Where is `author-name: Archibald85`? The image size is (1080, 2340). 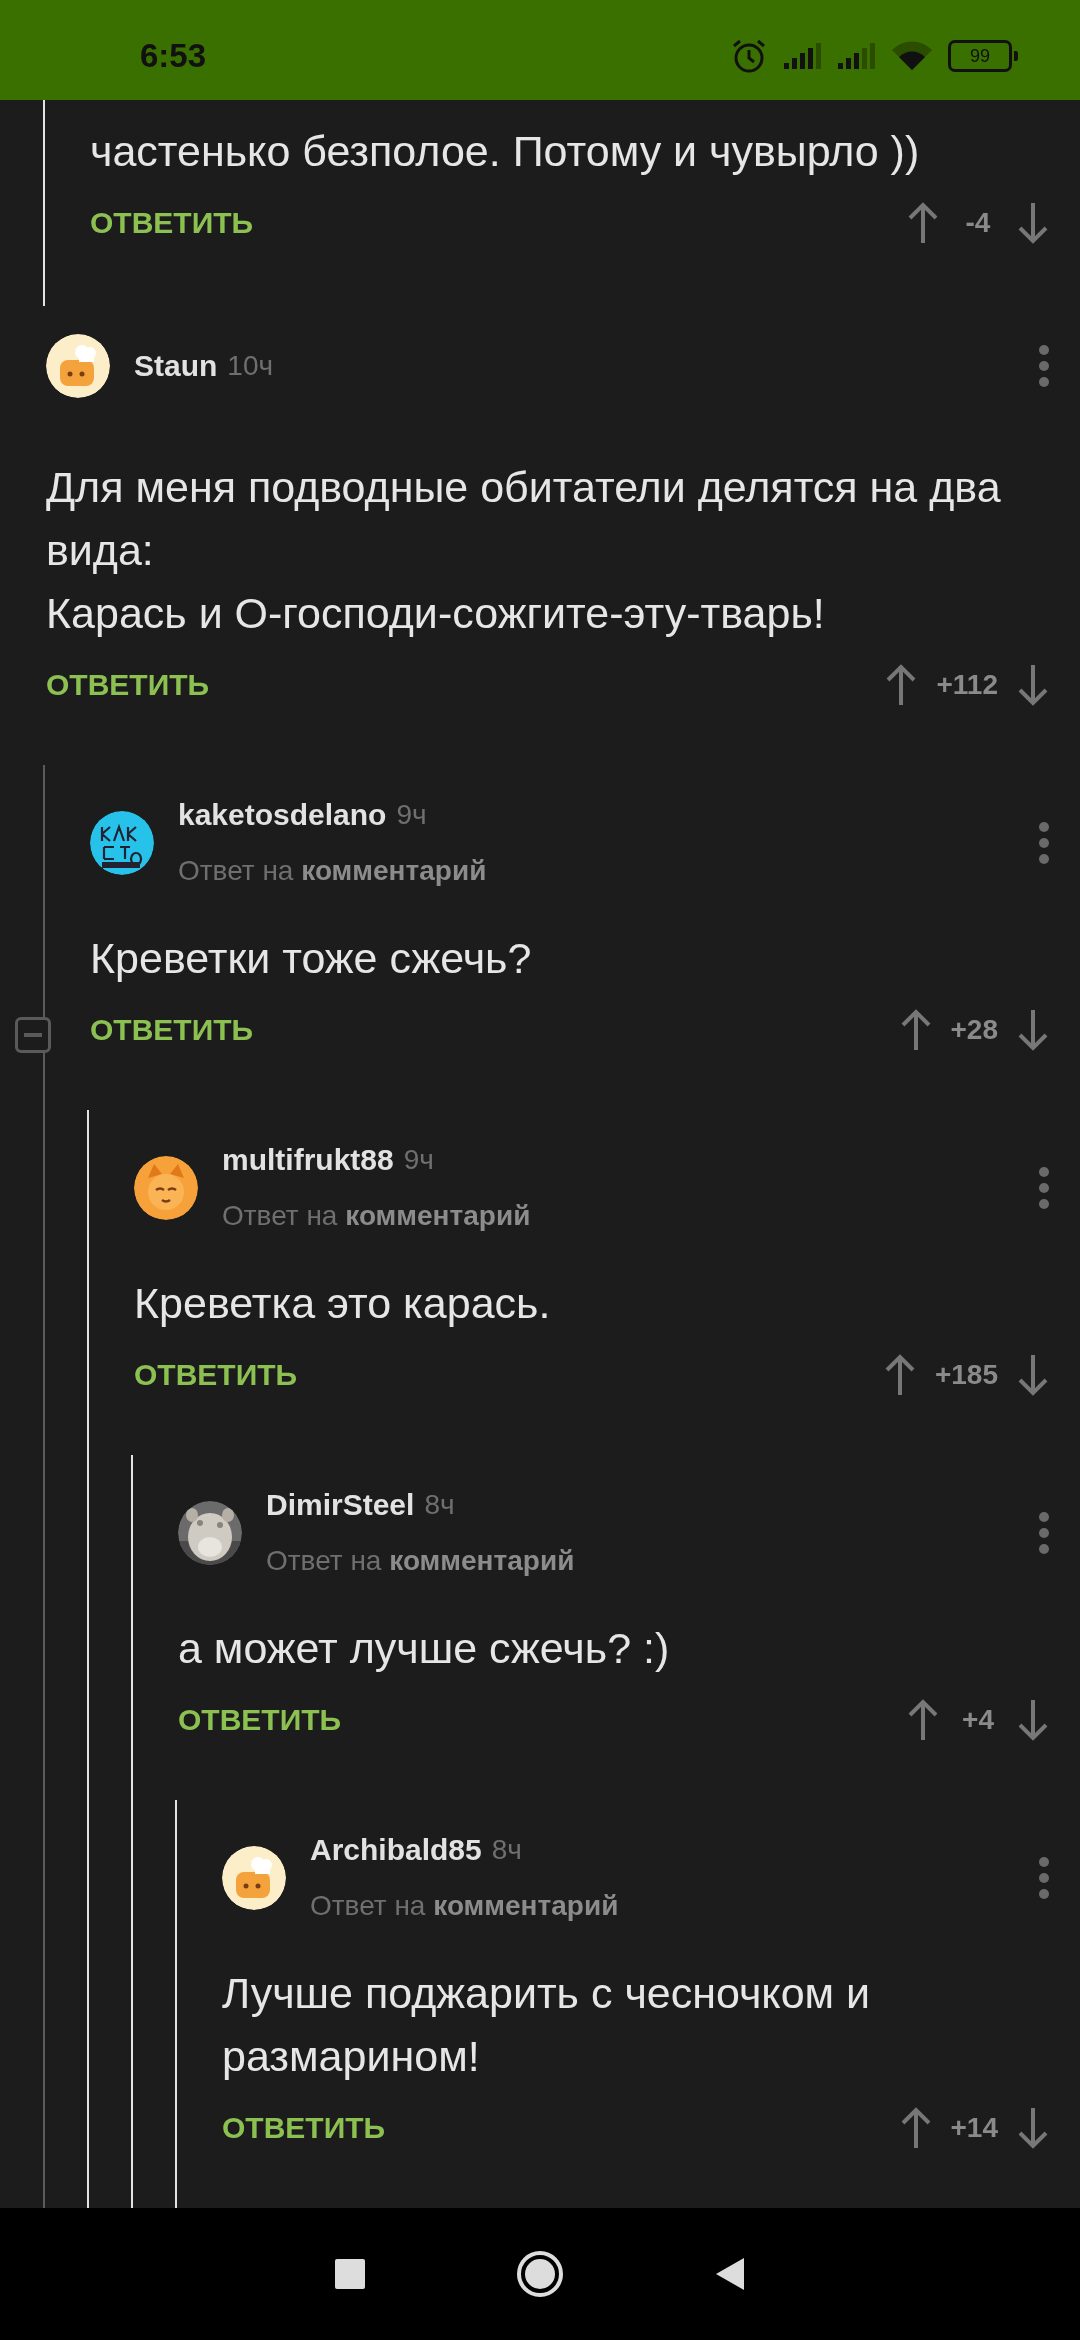
author-name: Archibald85 is located at coordinates (396, 1850).